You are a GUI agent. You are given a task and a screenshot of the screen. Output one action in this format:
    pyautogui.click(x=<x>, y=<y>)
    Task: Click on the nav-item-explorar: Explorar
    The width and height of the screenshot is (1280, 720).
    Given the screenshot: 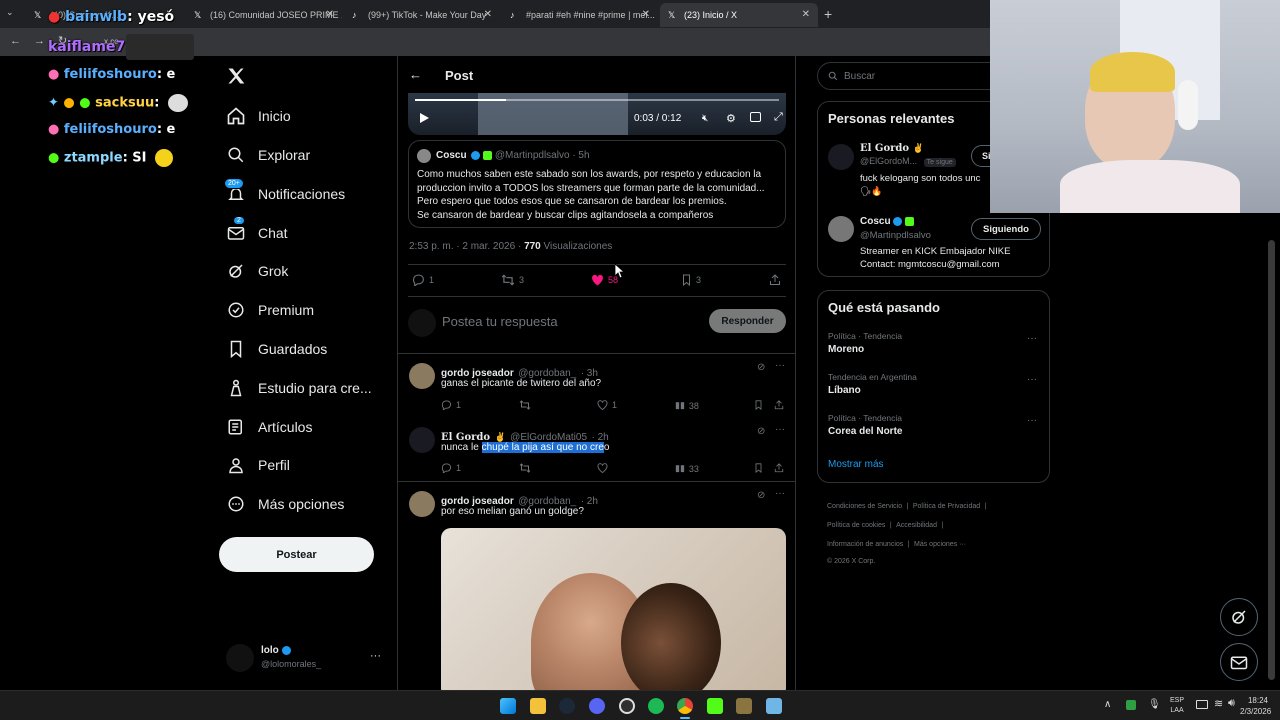 What is the action you would take?
    pyautogui.click(x=268, y=155)
    